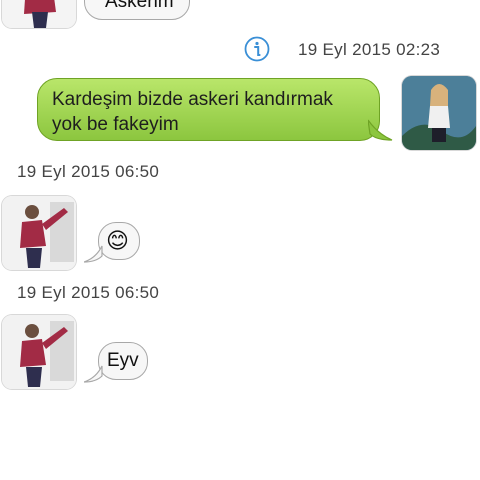 The width and height of the screenshot is (480, 480). Describe the element at coordinates (257, 49) in the screenshot. I see `info-icon` at that location.